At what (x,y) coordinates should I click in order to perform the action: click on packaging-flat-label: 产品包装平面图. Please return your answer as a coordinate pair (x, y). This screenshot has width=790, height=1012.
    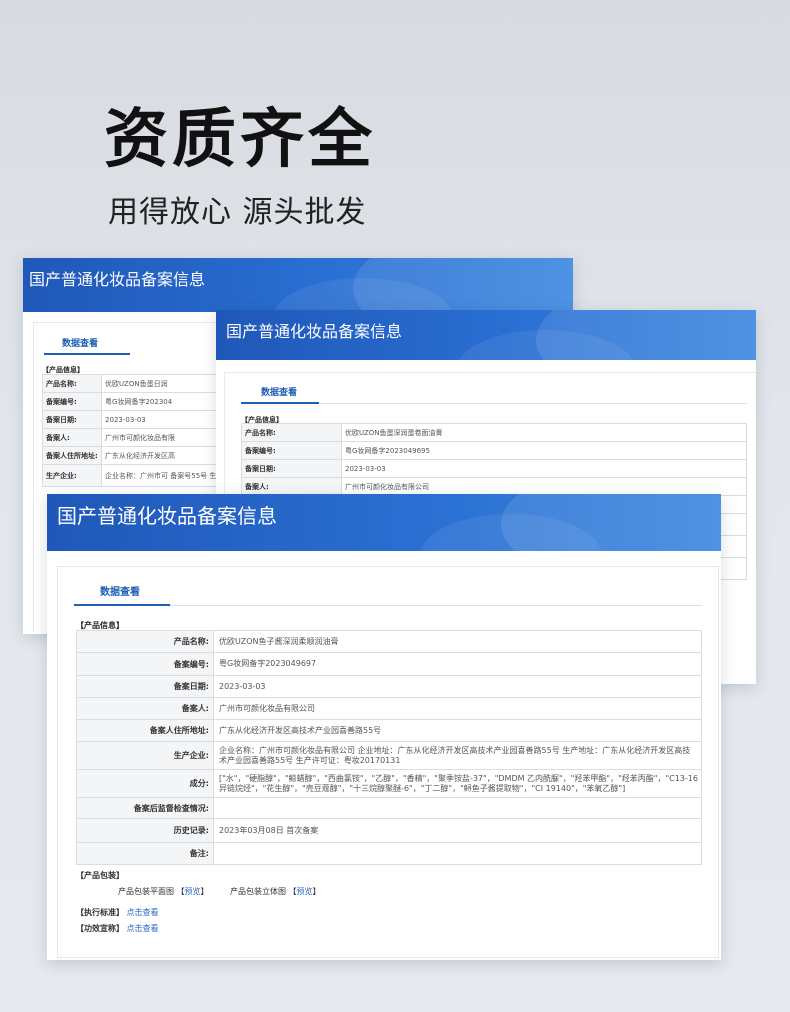
    Looking at the image, I should click on (146, 891).